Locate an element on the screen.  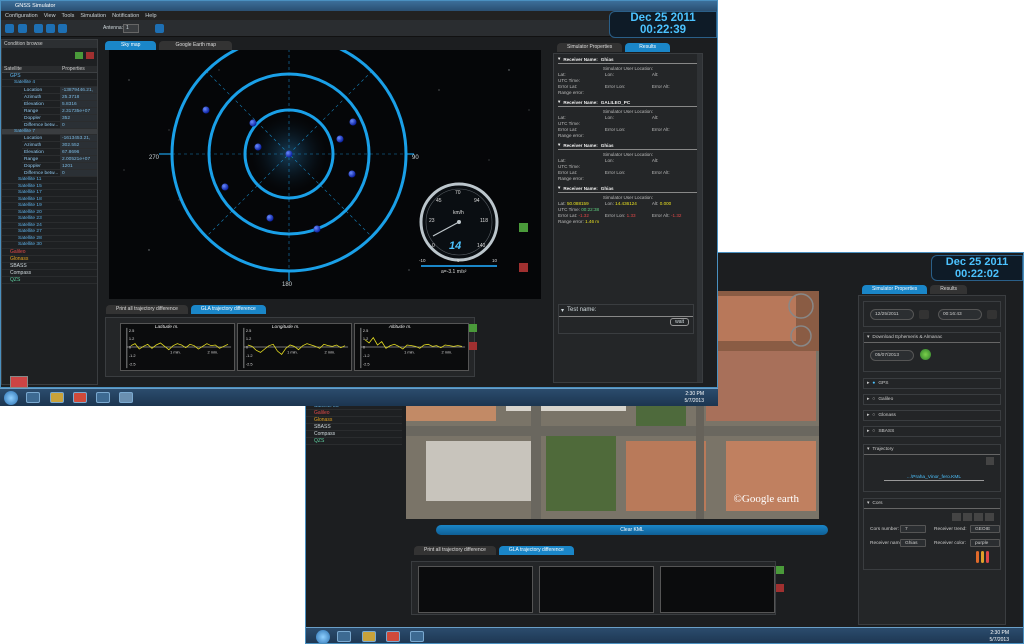
wait-button: wait is located at coordinates (679, 322).